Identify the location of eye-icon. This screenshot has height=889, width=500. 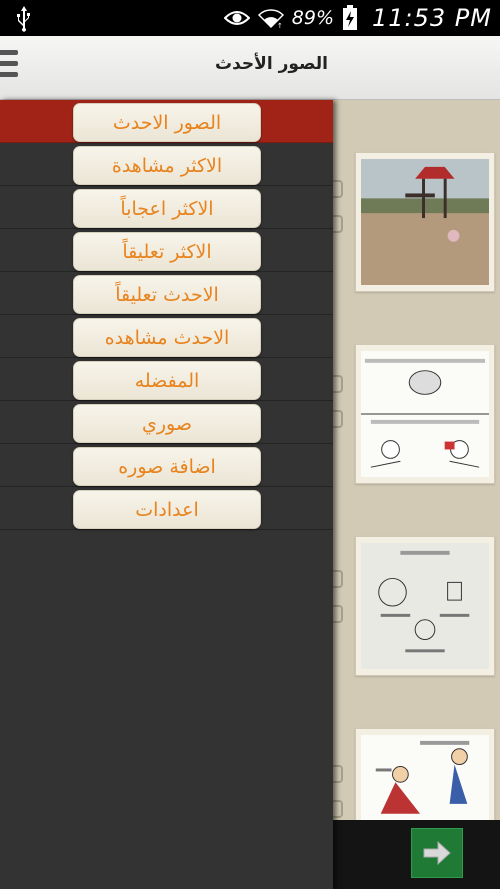
(236, 18).